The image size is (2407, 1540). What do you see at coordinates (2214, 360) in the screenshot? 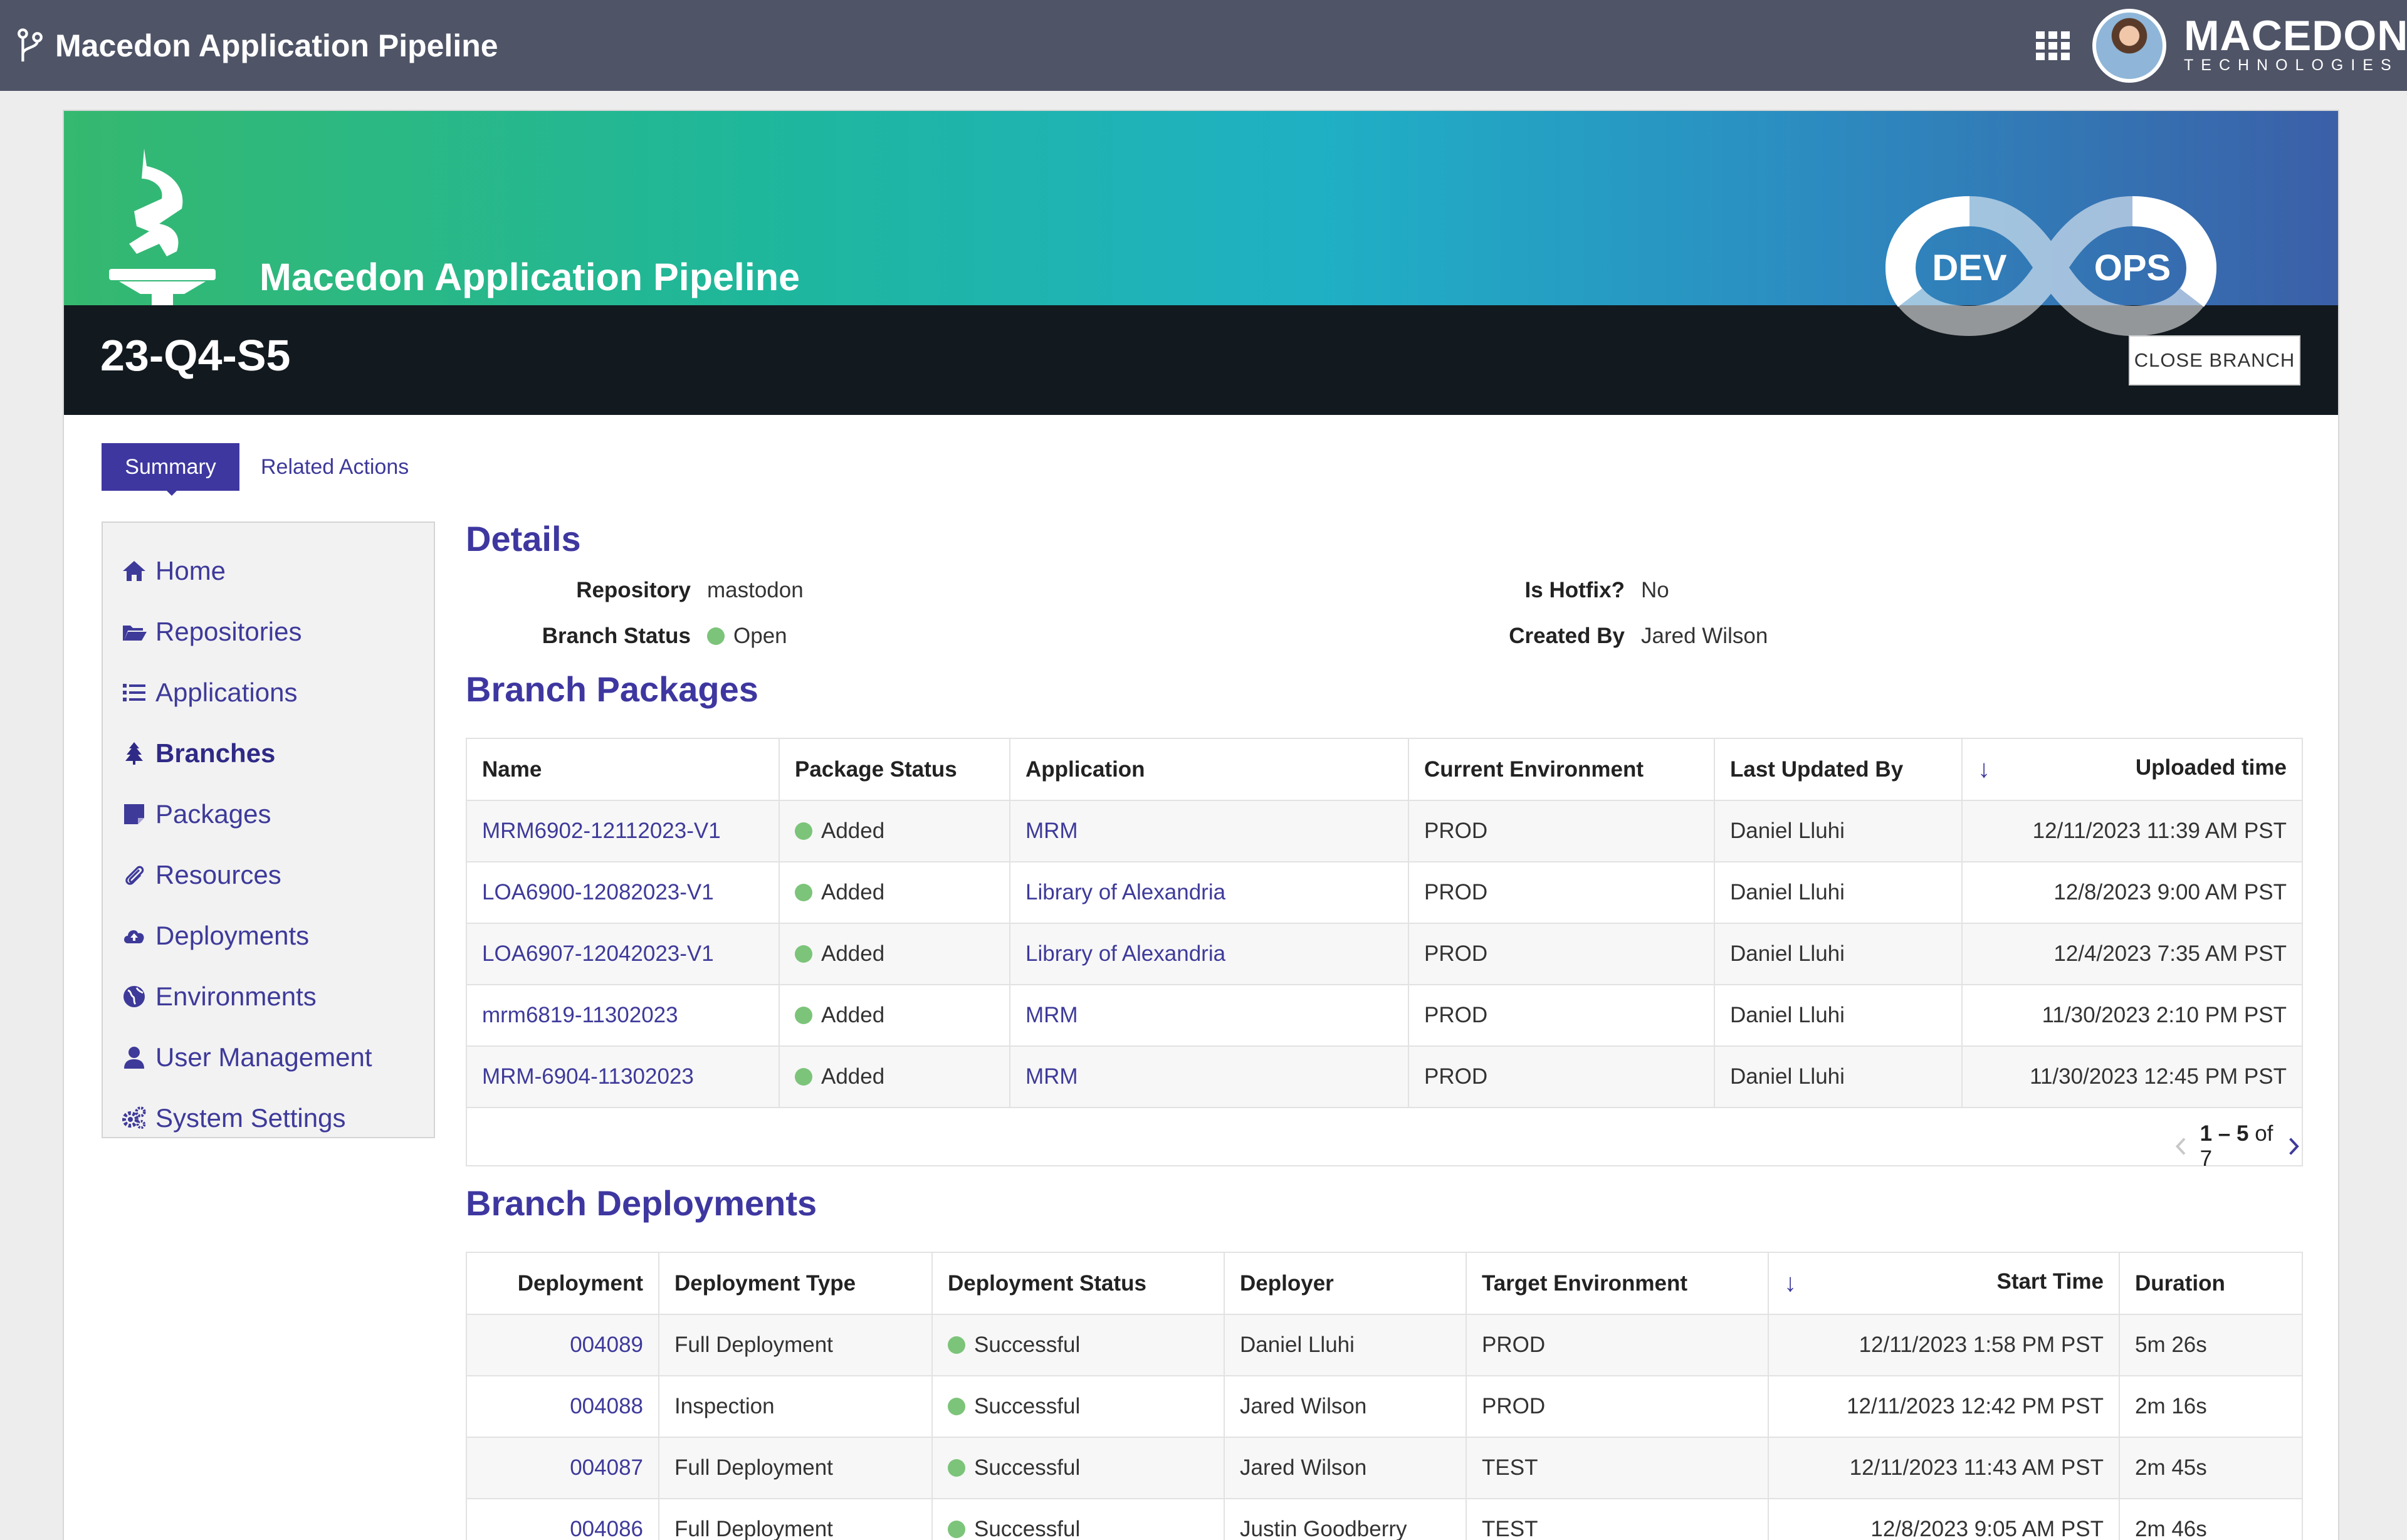
I see `close-branch-button: CLOSE BRANCH` at bounding box center [2214, 360].